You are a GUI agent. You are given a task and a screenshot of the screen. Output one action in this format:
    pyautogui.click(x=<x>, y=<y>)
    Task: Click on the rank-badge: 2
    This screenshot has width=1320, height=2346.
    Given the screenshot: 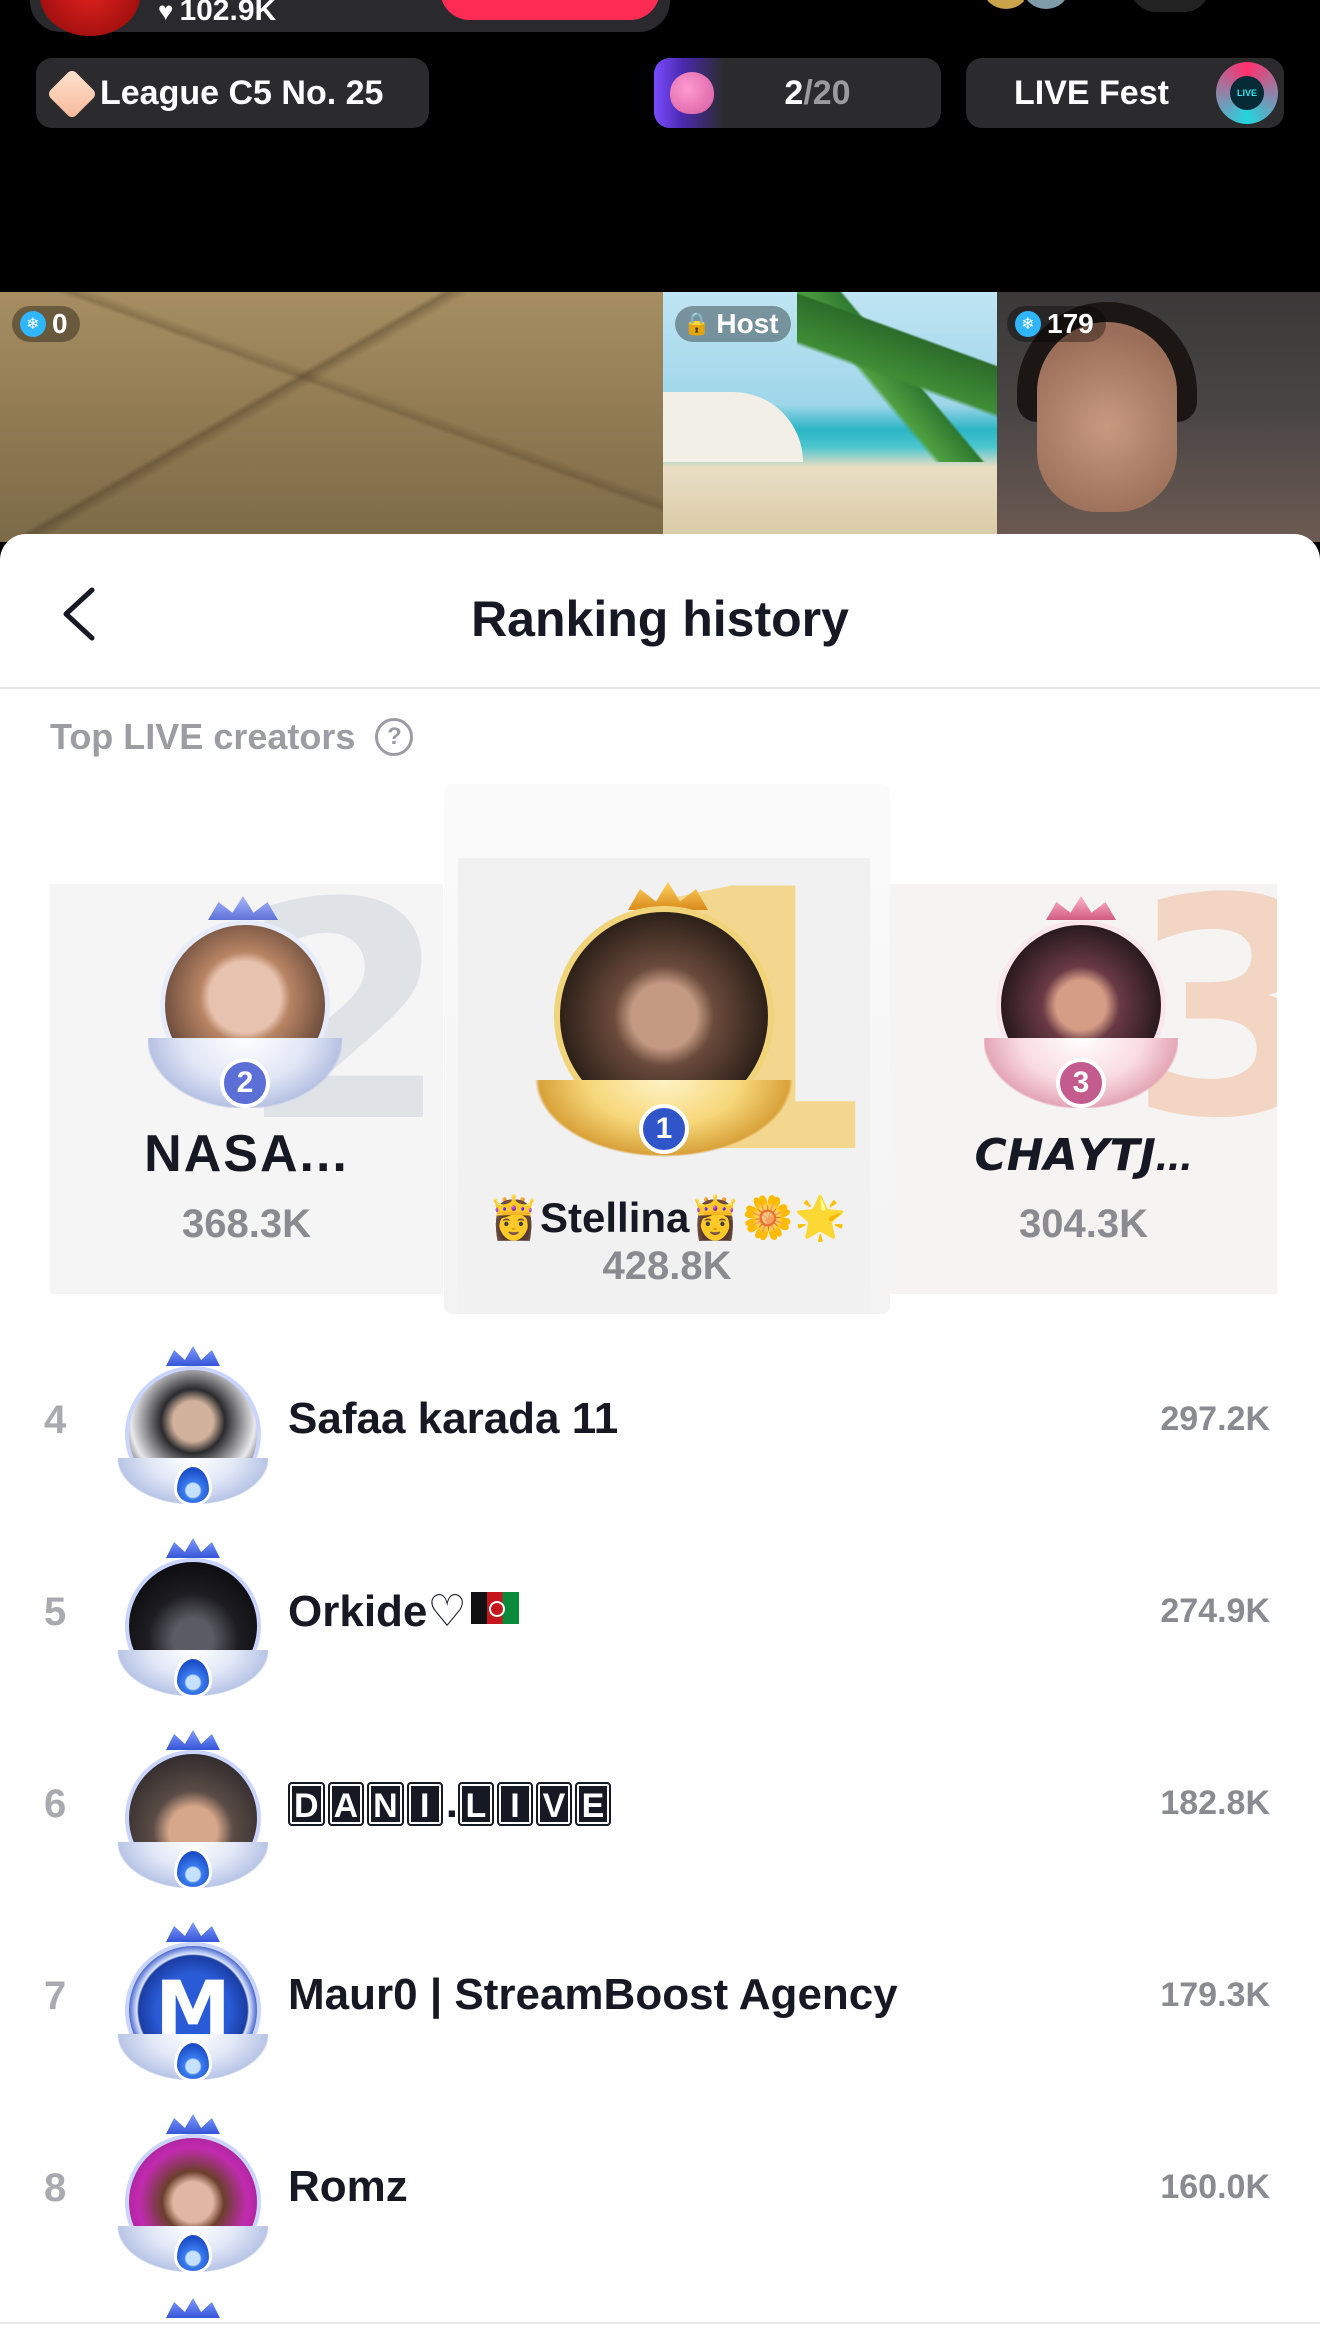 What is the action you would take?
    pyautogui.click(x=245, y=1083)
    